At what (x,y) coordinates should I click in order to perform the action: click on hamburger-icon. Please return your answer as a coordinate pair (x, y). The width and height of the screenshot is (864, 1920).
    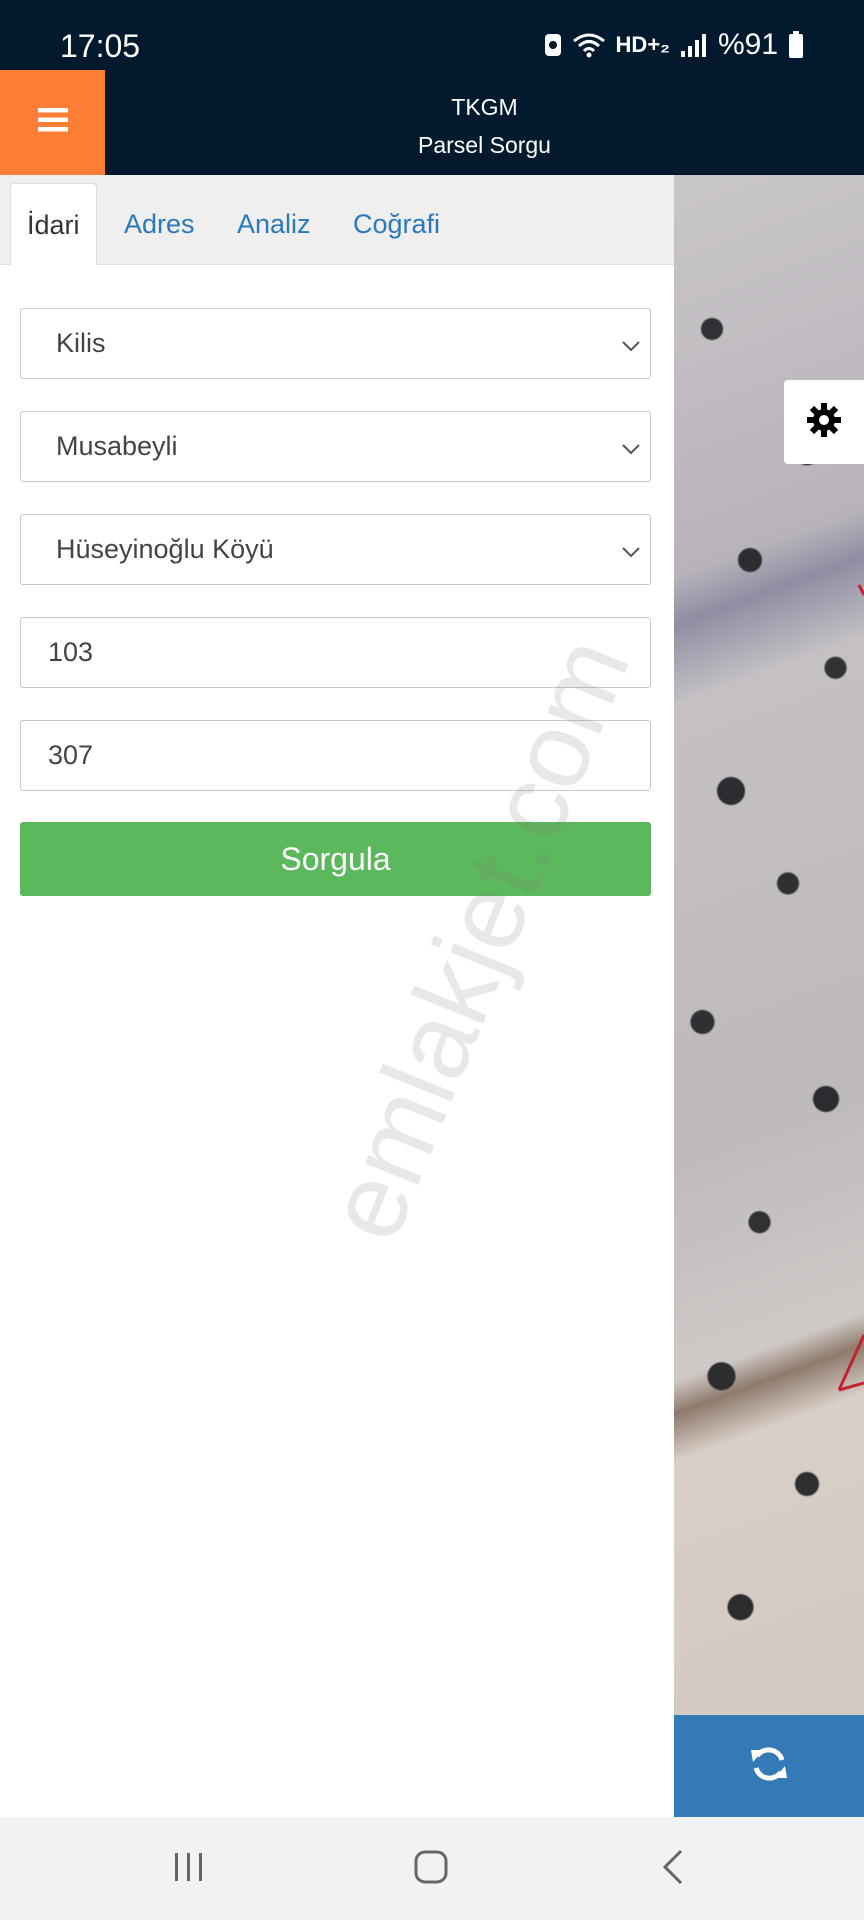
    Looking at the image, I should click on (52, 122).